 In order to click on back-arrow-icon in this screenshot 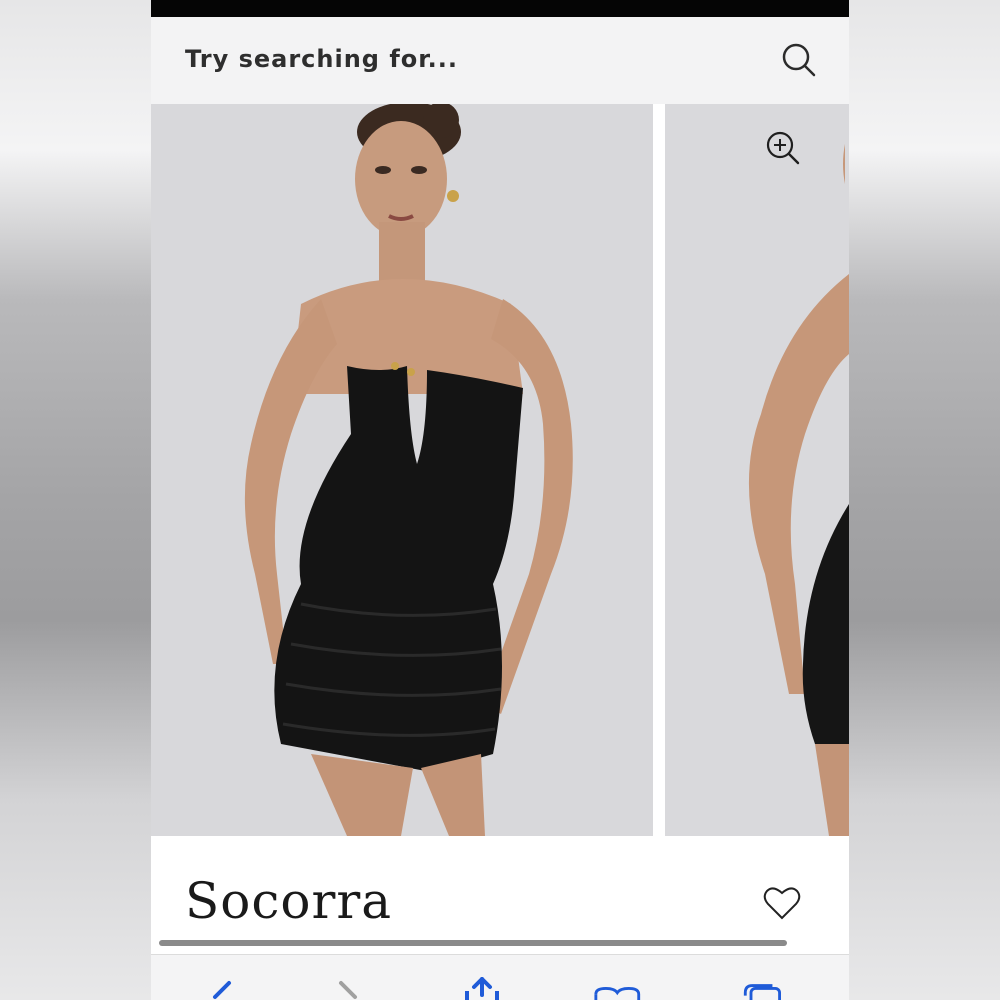, I will do `click(226, 988)`.